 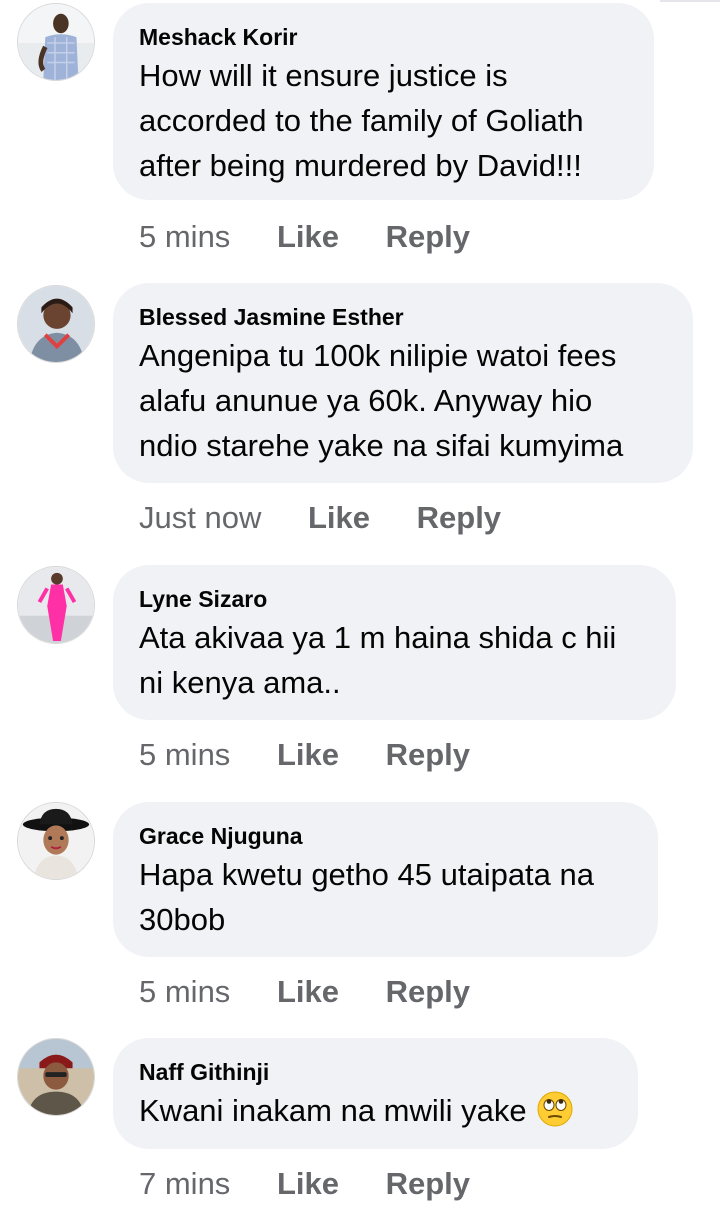 What do you see at coordinates (403, 317) in the screenshot?
I see `comment-author: Blessed Jasmine Esther` at bounding box center [403, 317].